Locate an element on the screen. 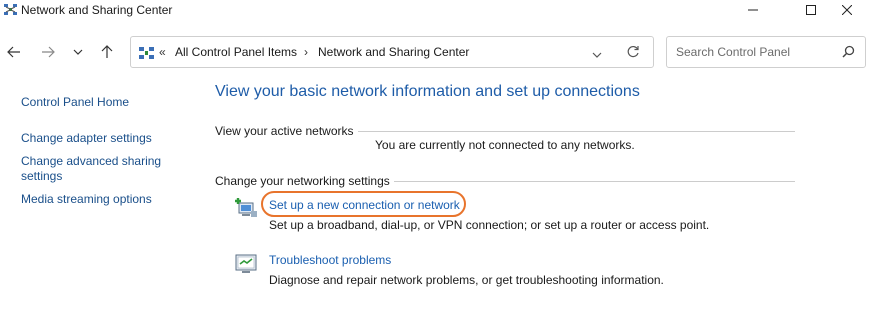 The height and width of the screenshot is (322, 870). sidebar-item-media-streaming: Media streaming options is located at coordinates (86, 199).